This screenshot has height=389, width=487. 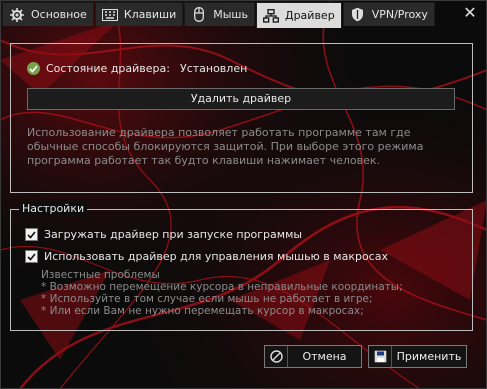 I want to click on tab-label: Клавиши, so click(x=150, y=14).